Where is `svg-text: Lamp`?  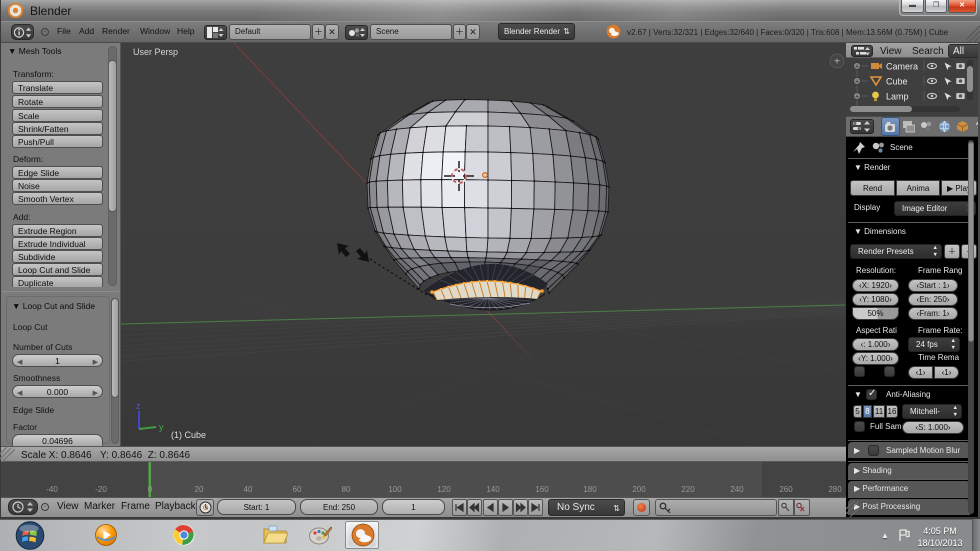
svg-text: Lamp is located at coordinates (897, 97).